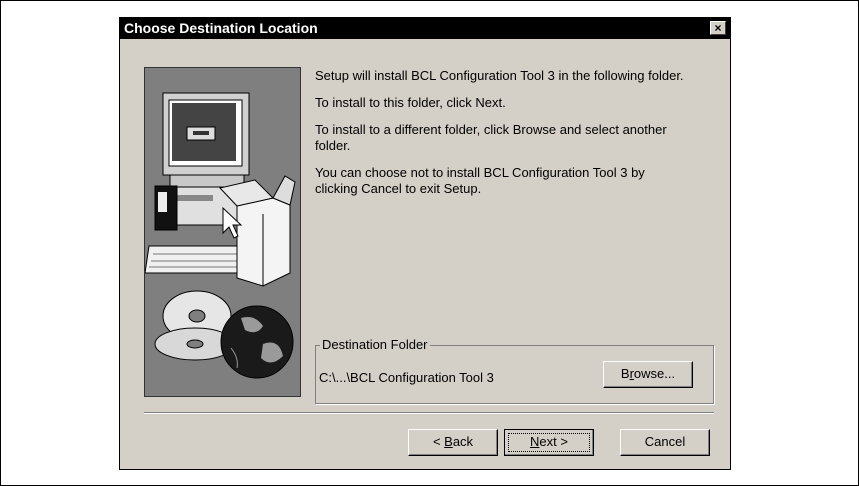 The width and height of the screenshot is (859, 486). Describe the element at coordinates (333, 145) in the screenshot. I see `browse-instruction-line2: folder.` at that location.